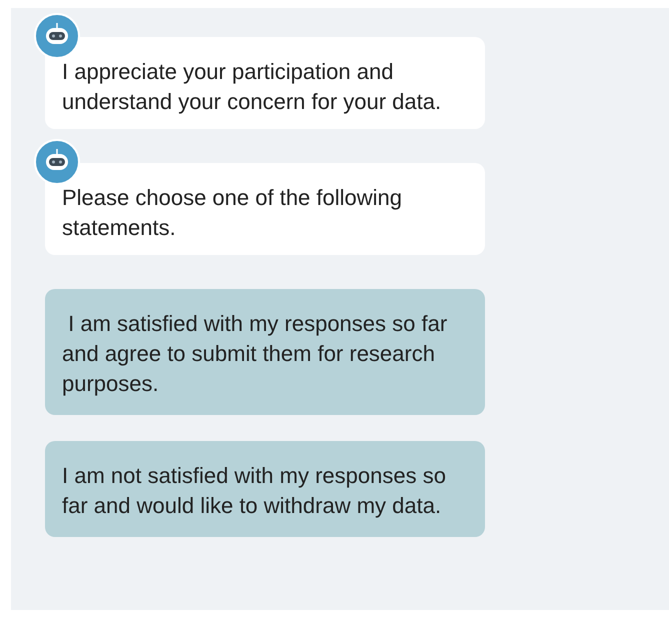 The width and height of the screenshot is (669, 619). I want to click on message-text: I appreciate your participation and understand your concern for your data., so click(252, 86).